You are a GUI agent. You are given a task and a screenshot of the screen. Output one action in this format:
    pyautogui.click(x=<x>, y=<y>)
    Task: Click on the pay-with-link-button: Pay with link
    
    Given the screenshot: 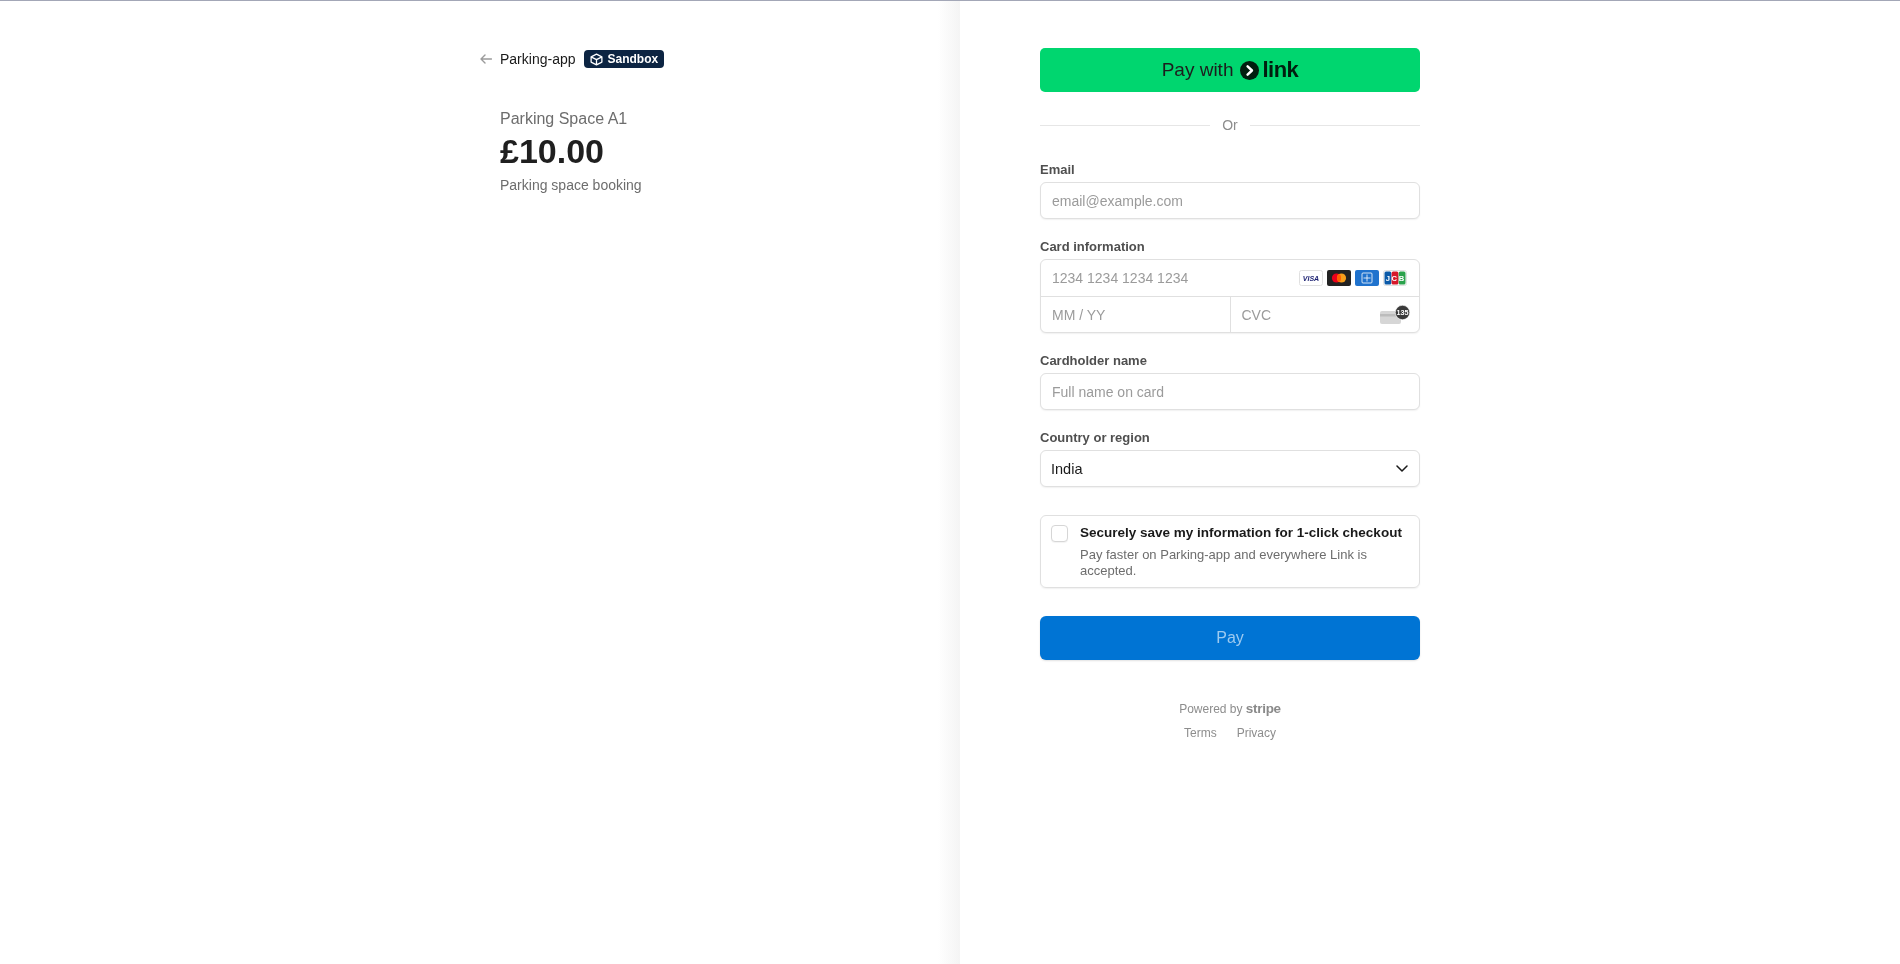 What is the action you would take?
    pyautogui.click(x=1230, y=70)
    